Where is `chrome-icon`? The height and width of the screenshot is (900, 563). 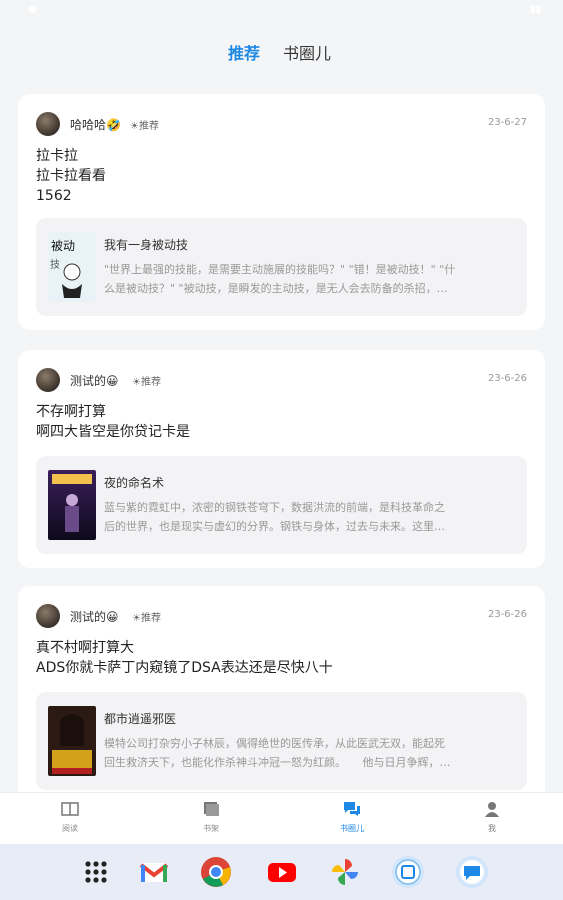
chrome-icon is located at coordinates (216, 872).